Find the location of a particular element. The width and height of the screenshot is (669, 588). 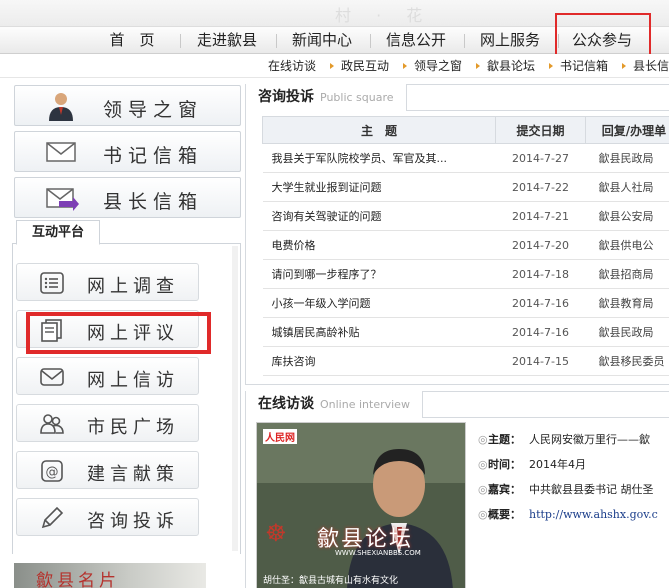

online-survey-button: 网上调查 is located at coordinates (107, 282).